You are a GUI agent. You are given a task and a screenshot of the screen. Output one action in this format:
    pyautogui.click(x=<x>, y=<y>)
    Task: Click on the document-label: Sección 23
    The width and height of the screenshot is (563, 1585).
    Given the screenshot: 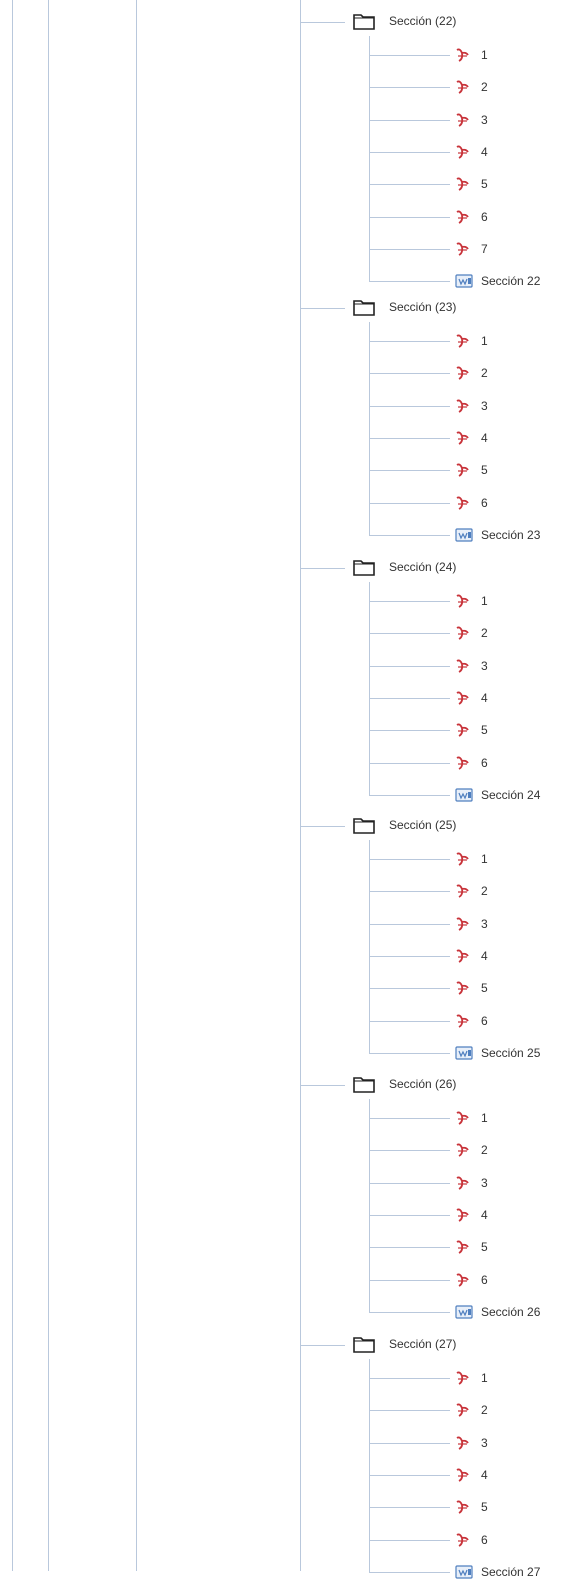 What is the action you would take?
    pyautogui.click(x=511, y=535)
    